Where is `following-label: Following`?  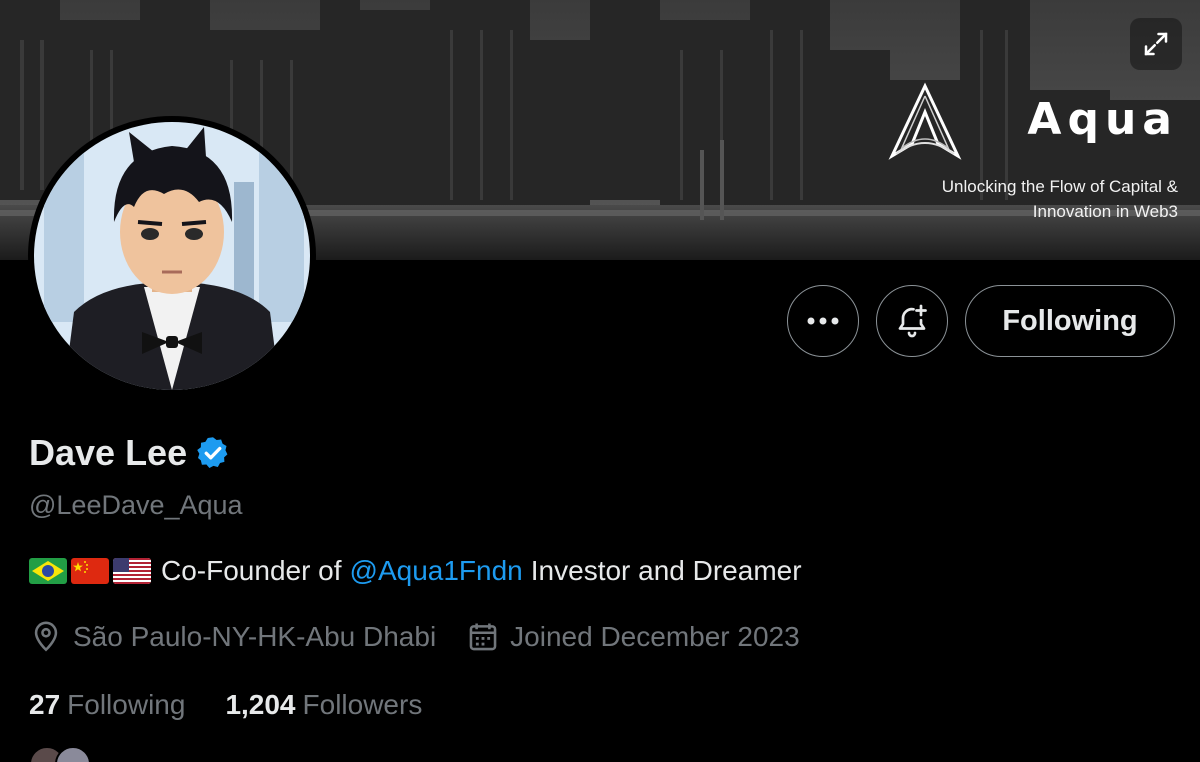 following-label: Following is located at coordinates (126, 704).